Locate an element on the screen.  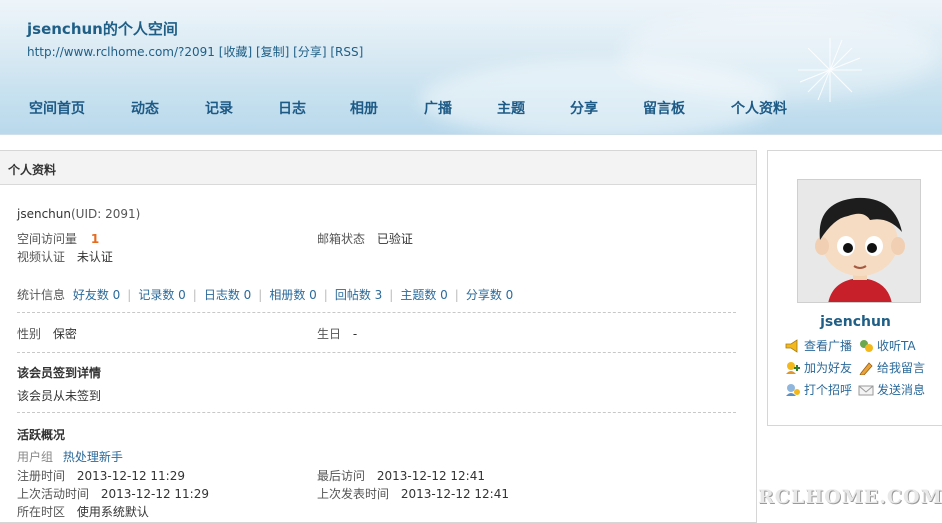
timezone-value: 使用系统默认 is located at coordinates (112, 512).